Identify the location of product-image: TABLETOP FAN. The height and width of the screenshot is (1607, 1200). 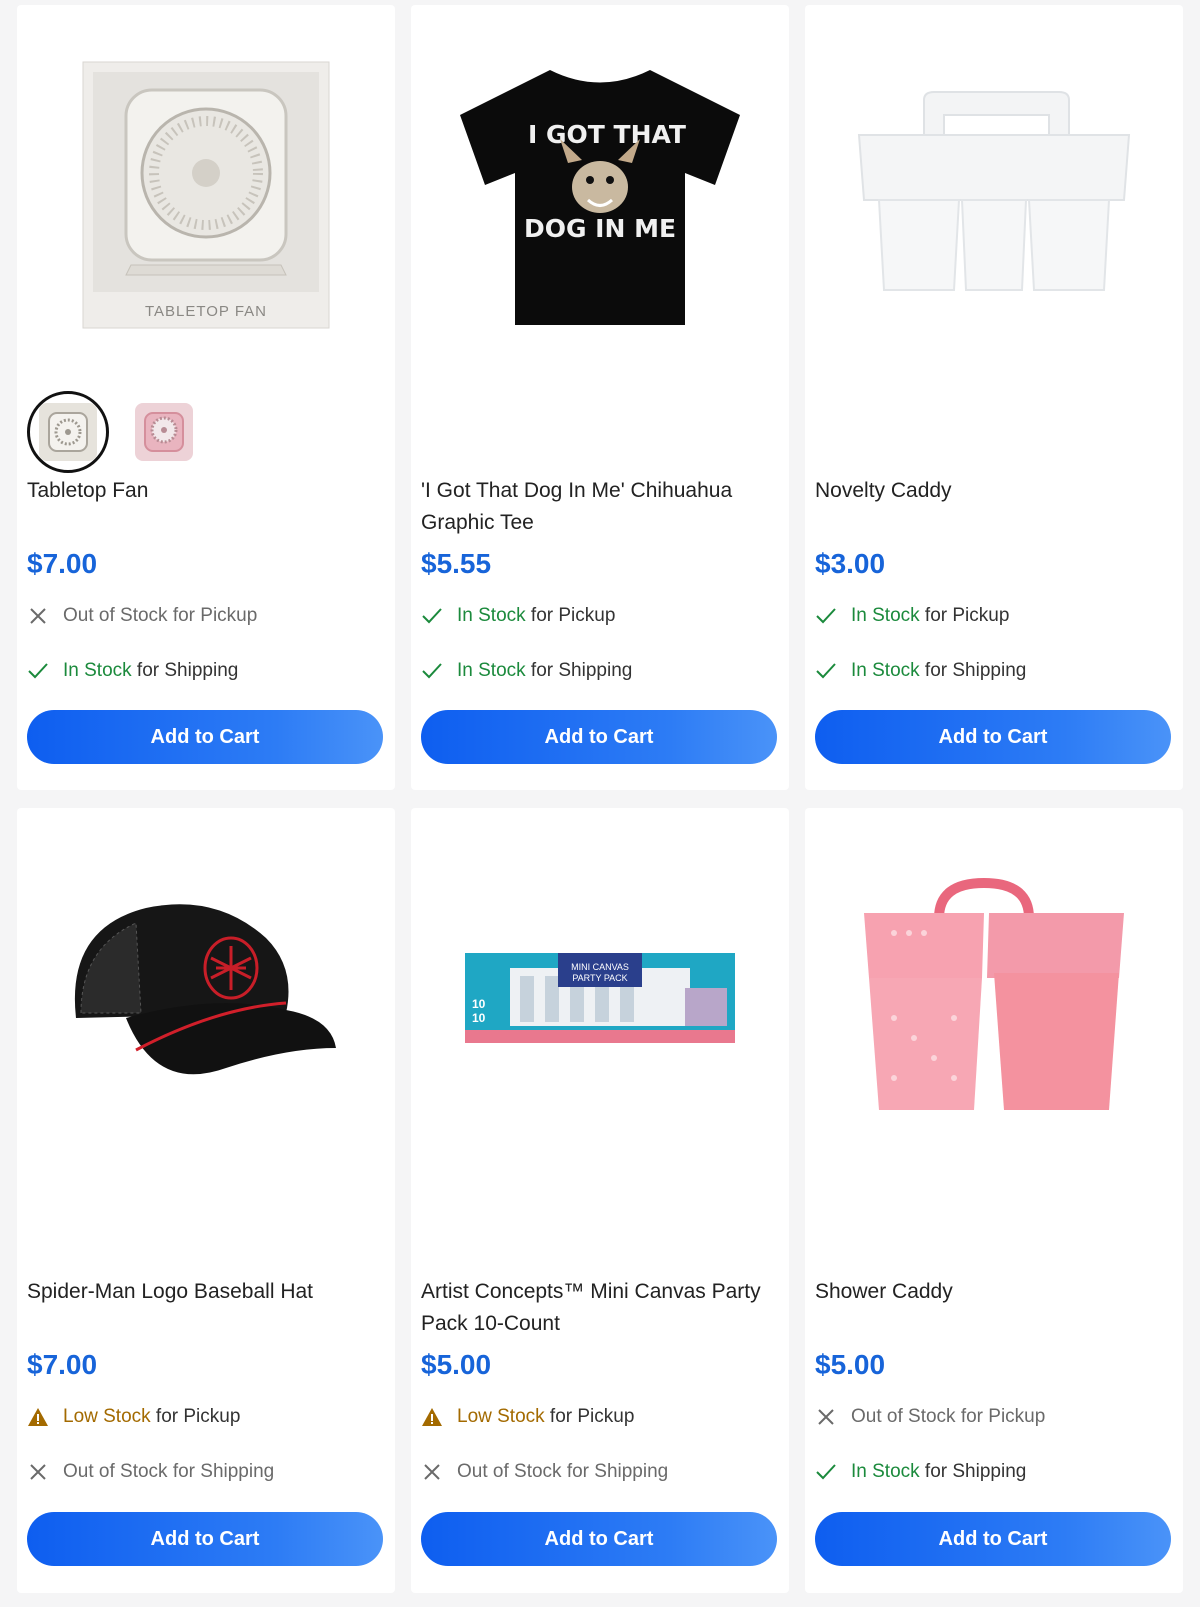
(206, 195).